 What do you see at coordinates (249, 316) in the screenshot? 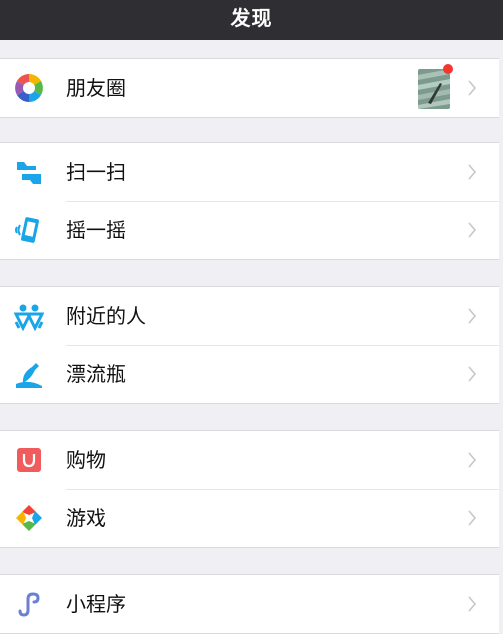
I see `list-item-people-nearby: 附近的人` at bounding box center [249, 316].